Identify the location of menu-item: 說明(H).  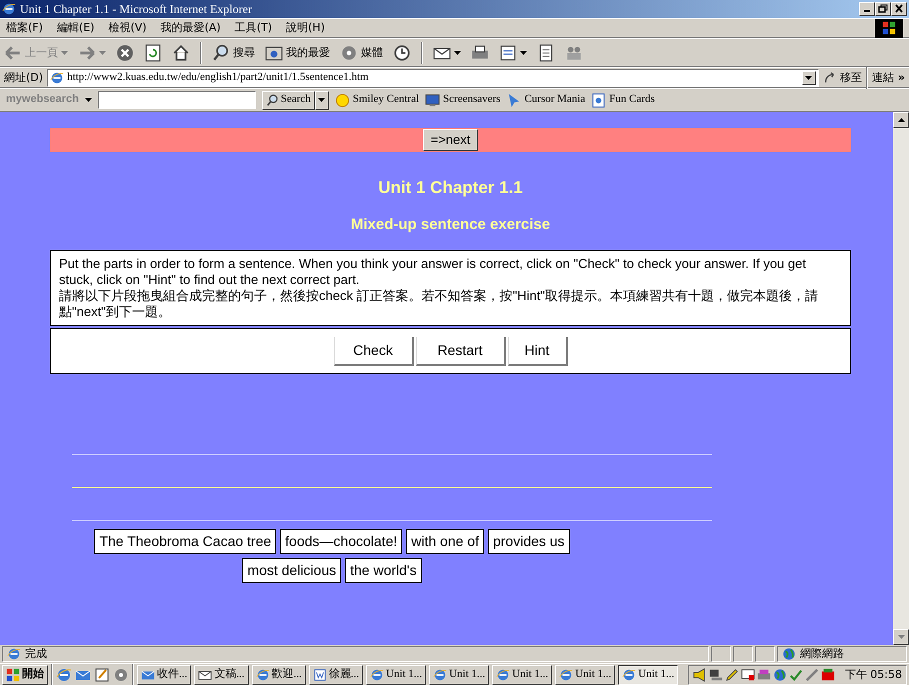
(305, 28).